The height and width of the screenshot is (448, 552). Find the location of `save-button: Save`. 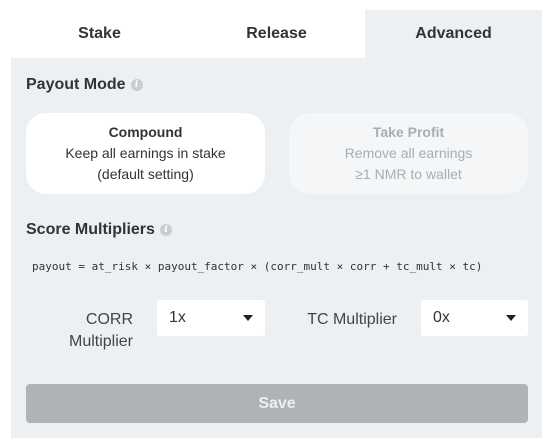

save-button: Save is located at coordinates (277, 403).